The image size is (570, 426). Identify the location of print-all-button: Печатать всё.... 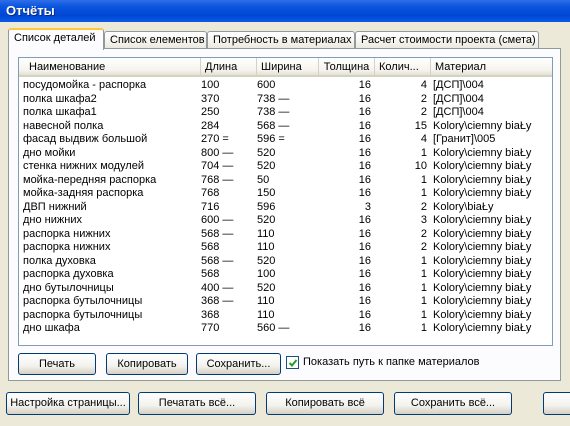
(197, 403).